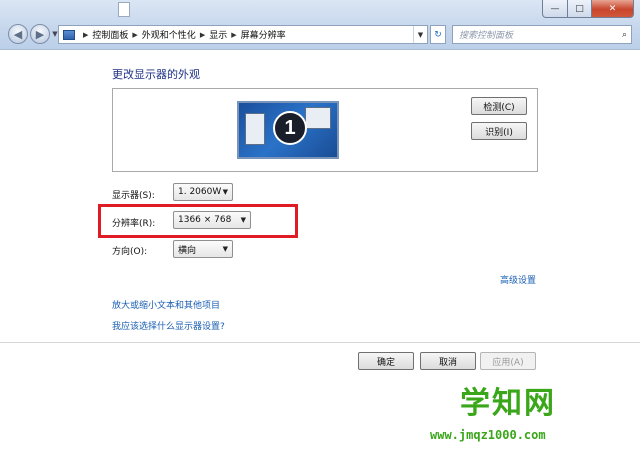 This screenshot has width=640, height=450. I want to click on apply-button: 应用(A), so click(508, 361).